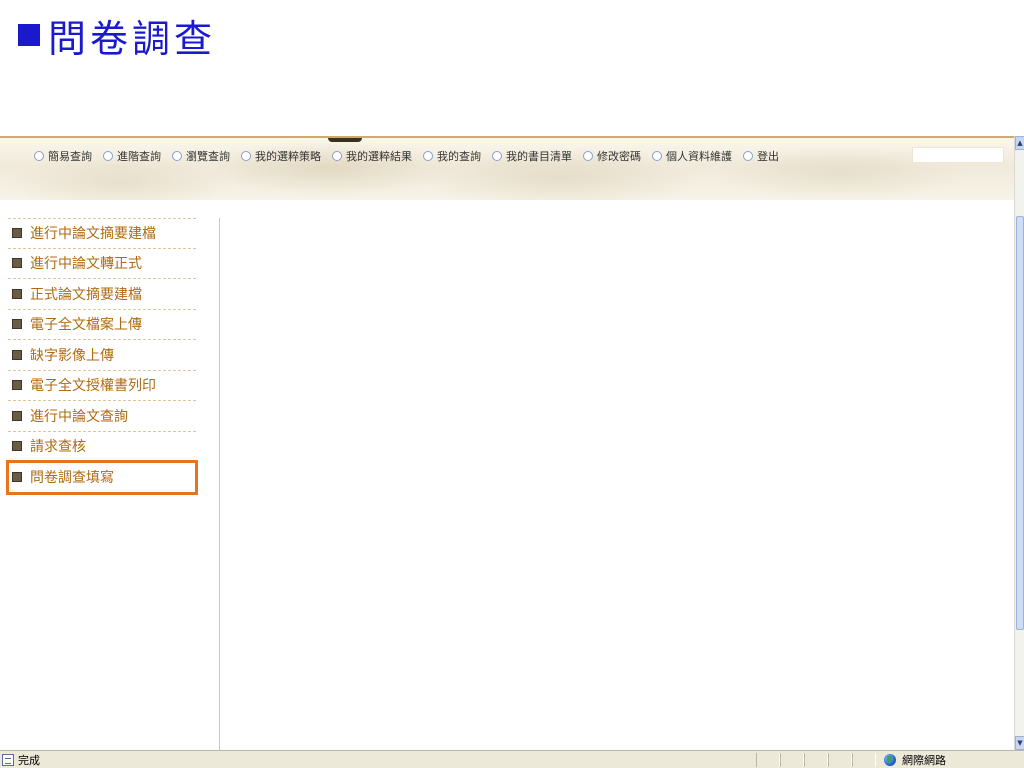  What do you see at coordinates (1019, 143) in the screenshot?
I see `scroll-up-arrow-icon: ▲` at bounding box center [1019, 143].